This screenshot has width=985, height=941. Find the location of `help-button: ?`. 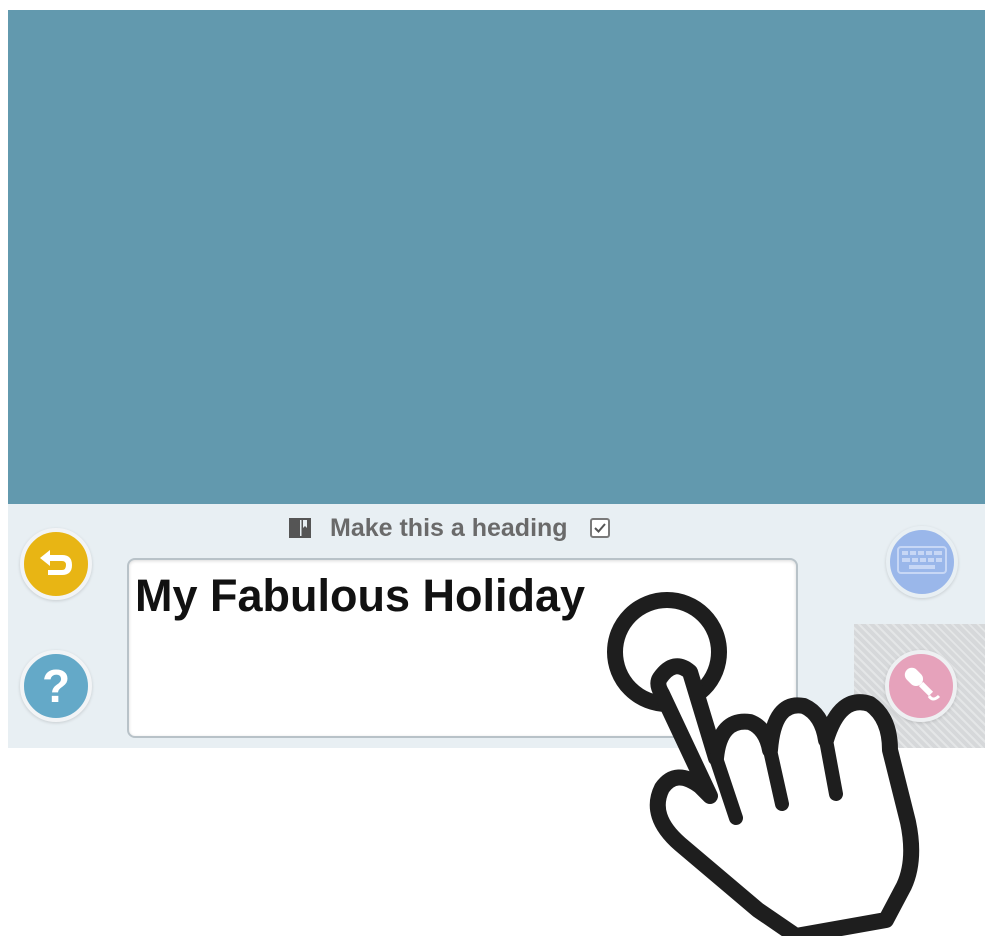

help-button: ? is located at coordinates (56, 686).